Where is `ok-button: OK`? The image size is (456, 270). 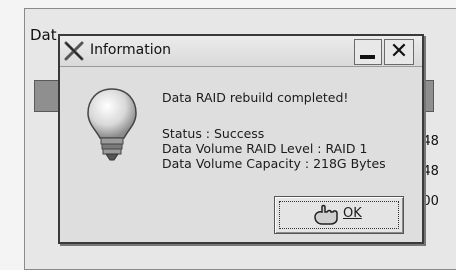
ok-button: OK is located at coordinates (339, 215).